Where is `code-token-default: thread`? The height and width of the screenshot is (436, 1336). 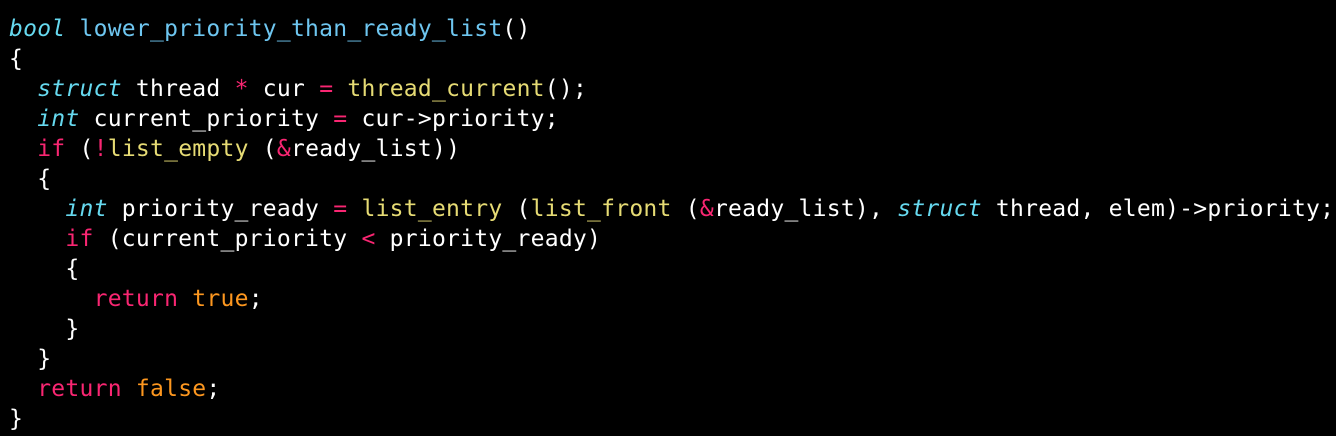 code-token-default: thread is located at coordinates (178, 89).